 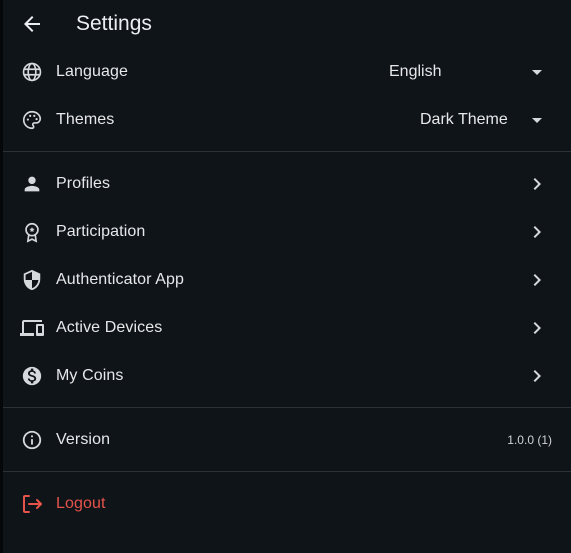 I want to click on language-select-value: English, so click(x=415, y=72).